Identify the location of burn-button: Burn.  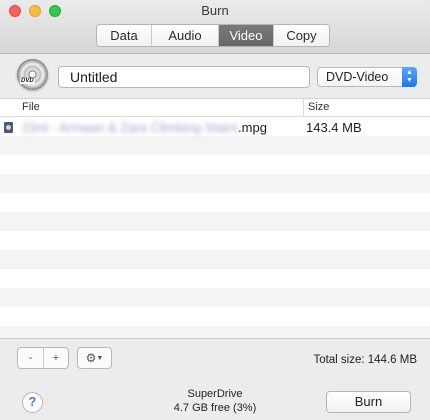
(368, 402).